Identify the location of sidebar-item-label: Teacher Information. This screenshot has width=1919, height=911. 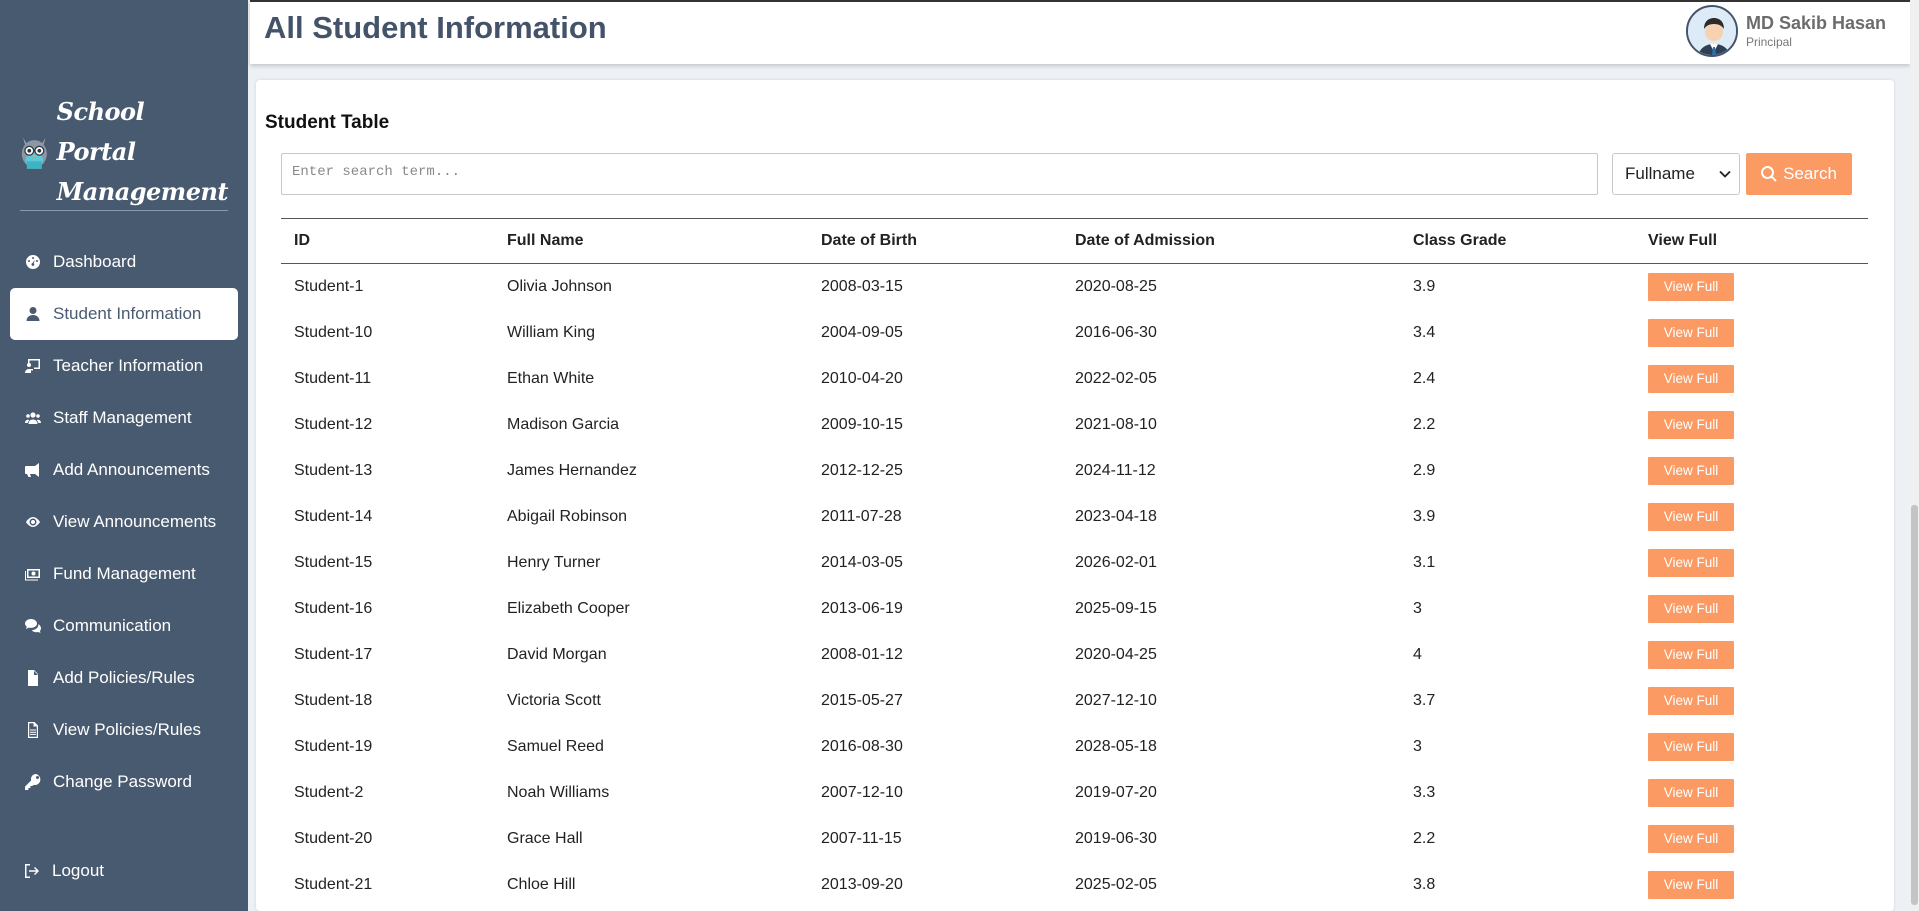
(128, 365).